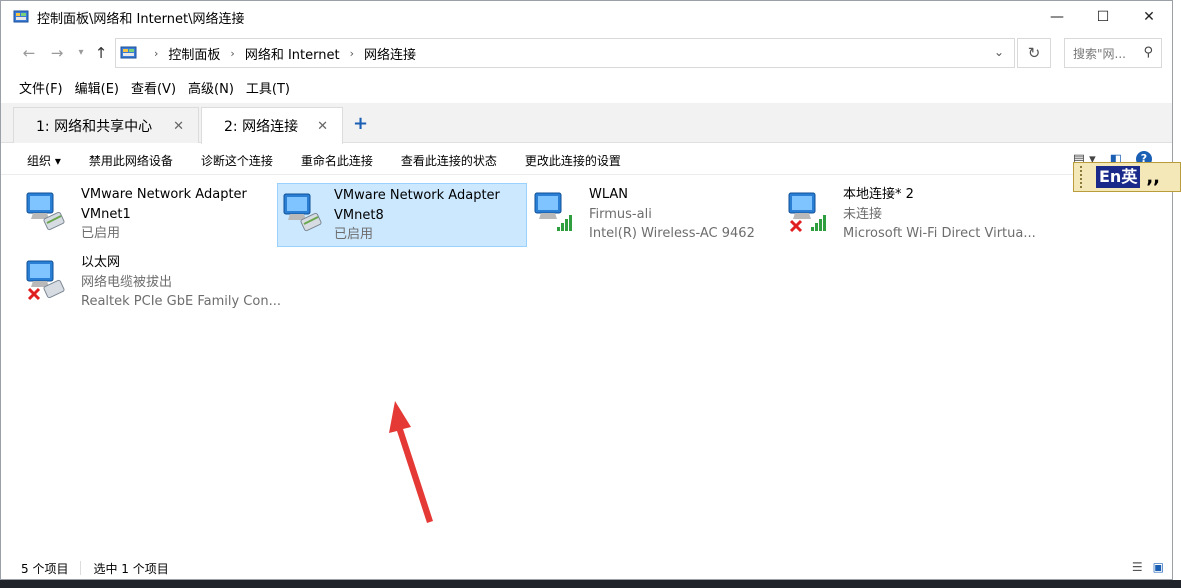 Image resolution: width=1181 pixels, height=588 pixels. What do you see at coordinates (57, 53) in the screenshot?
I see `forward-arrow-icon: →` at bounding box center [57, 53].